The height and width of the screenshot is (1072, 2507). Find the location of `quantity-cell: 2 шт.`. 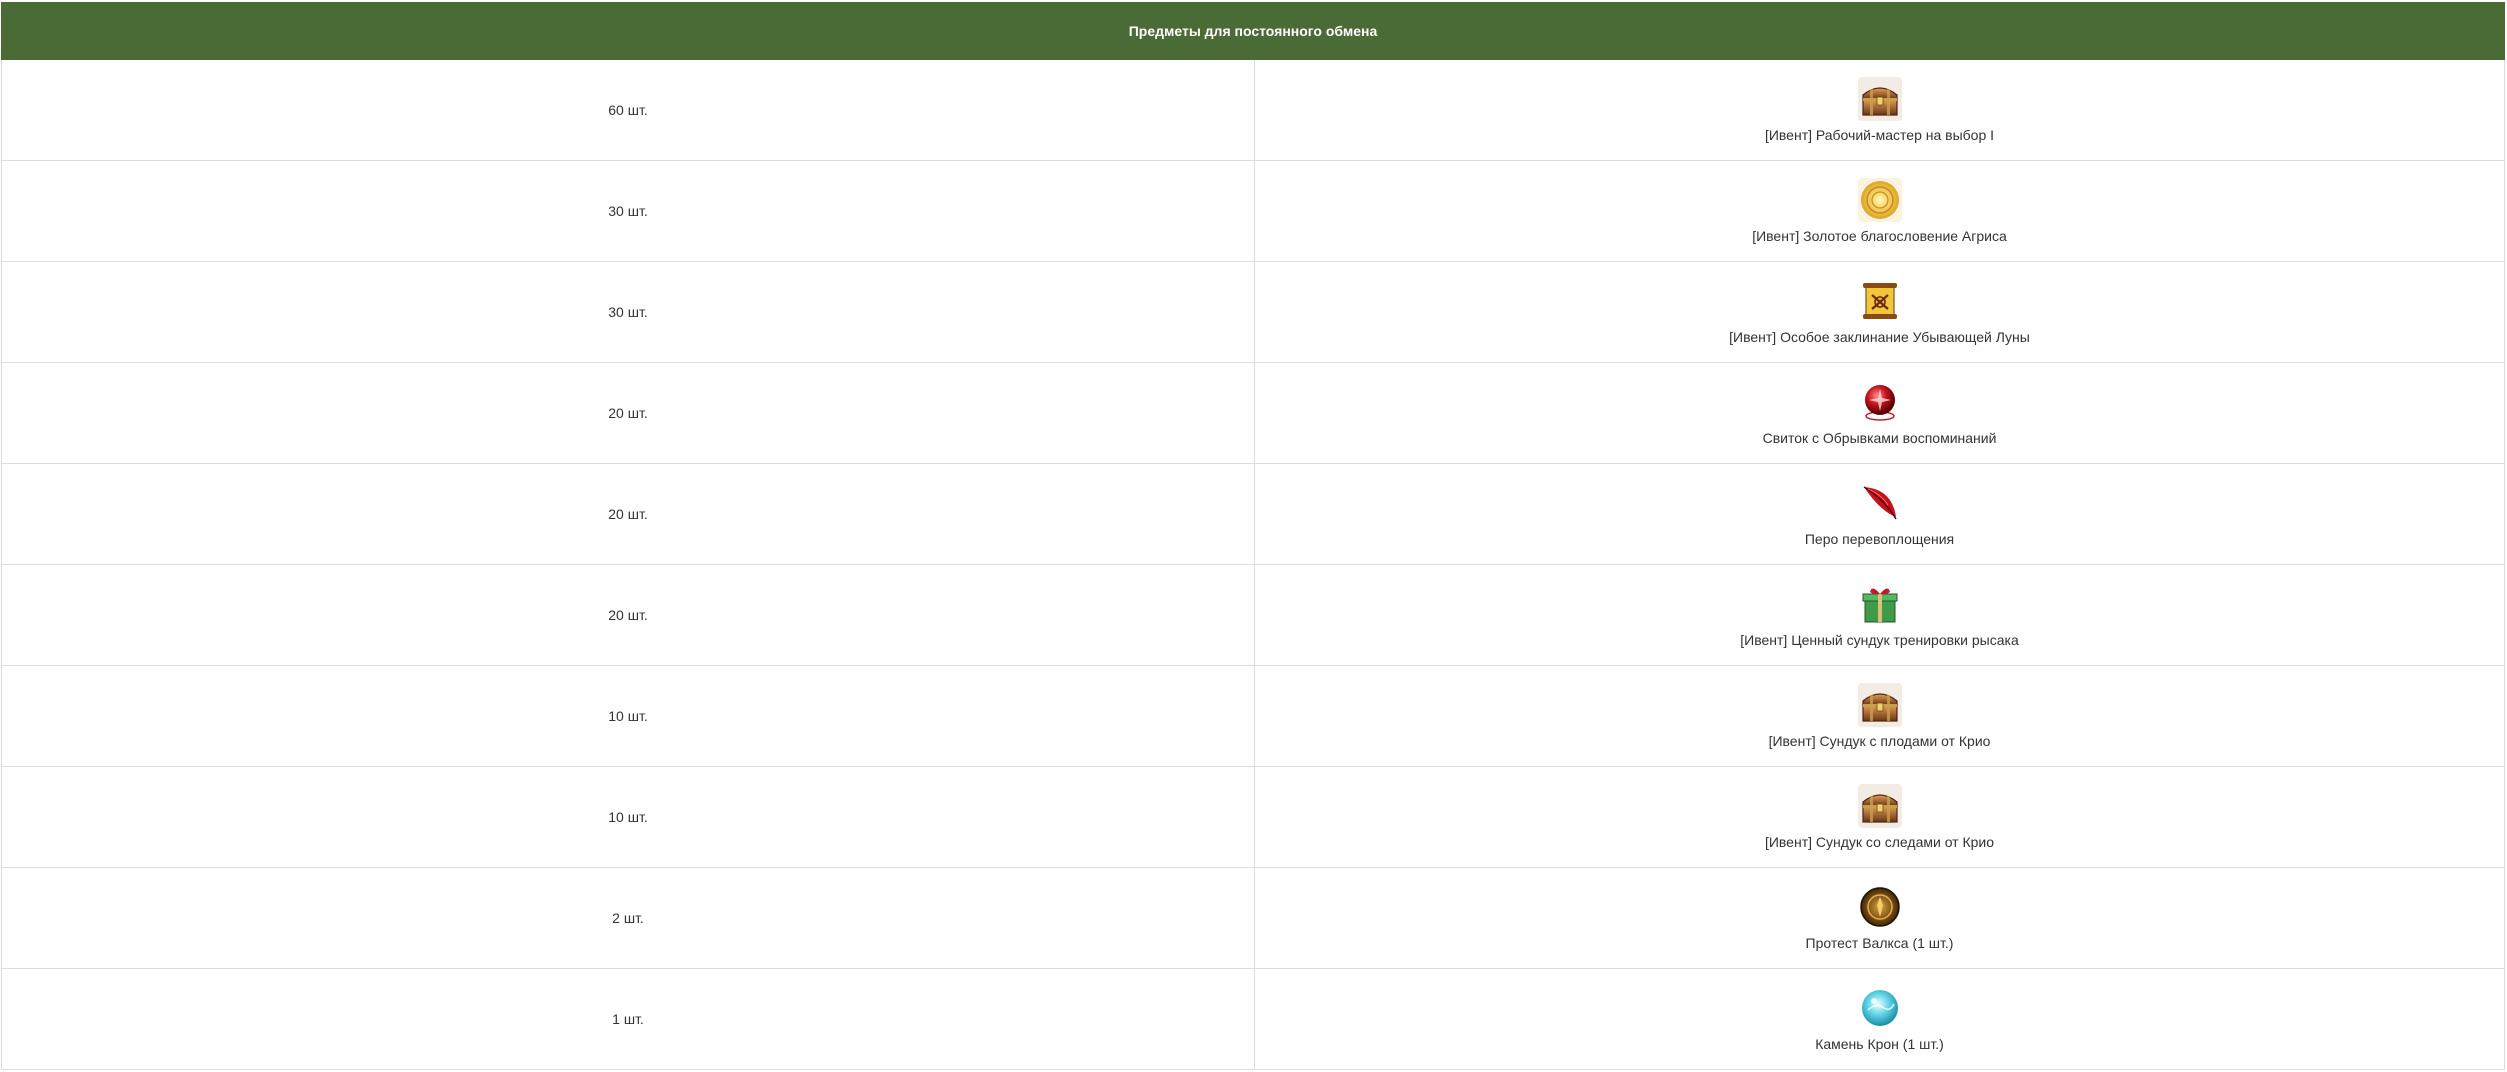

quantity-cell: 2 шт. is located at coordinates (628, 918).